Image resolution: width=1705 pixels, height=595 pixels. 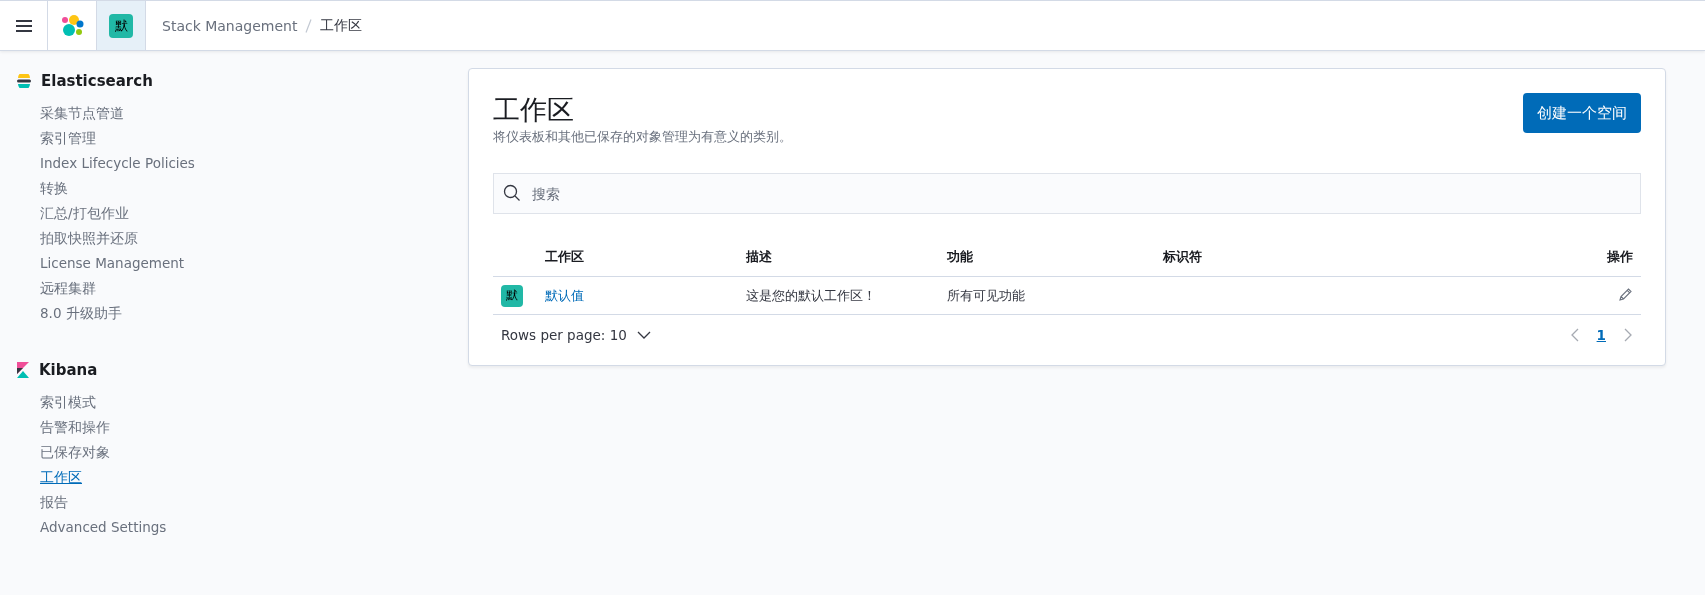 What do you see at coordinates (564, 256) in the screenshot?
I see `column-header: 工作区` at bounding box center [564, 256].